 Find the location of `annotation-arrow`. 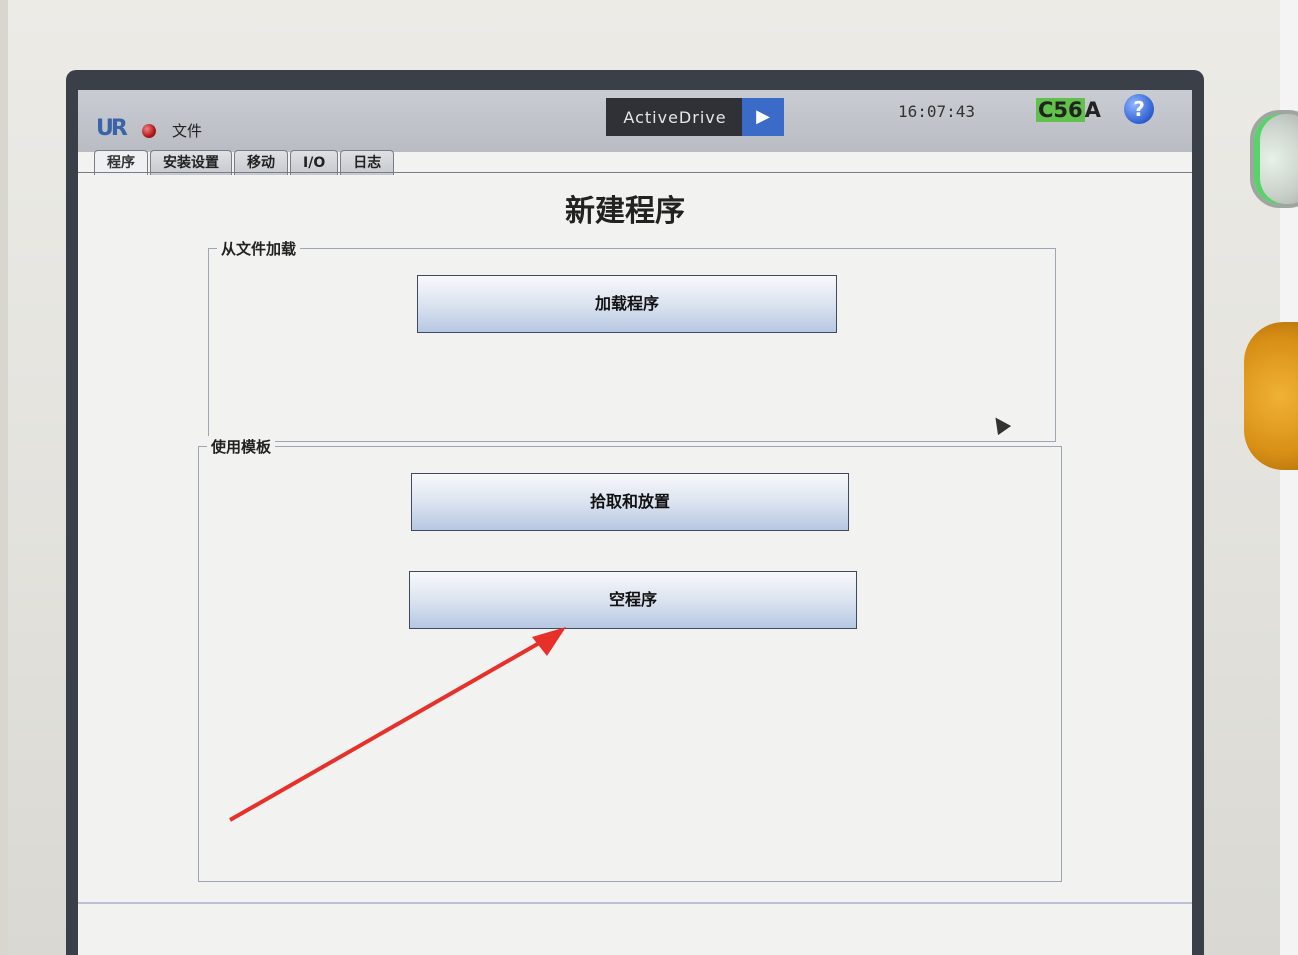

annotation-arrow is located at coordinates (397, 724).